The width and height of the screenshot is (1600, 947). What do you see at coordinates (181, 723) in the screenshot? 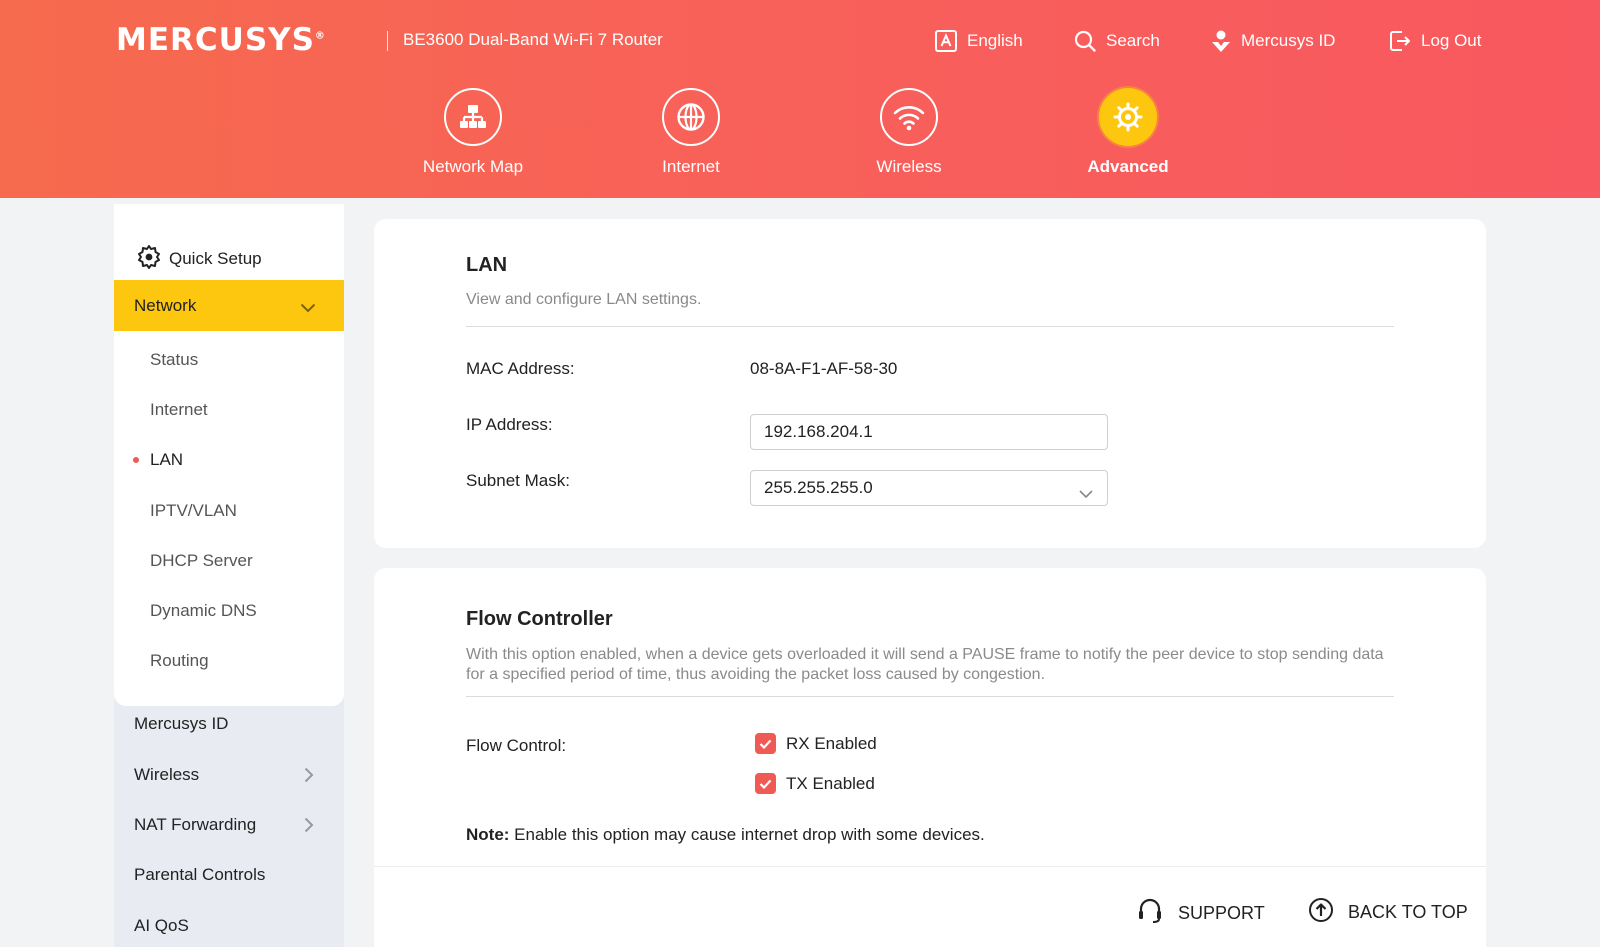
I see `sidebar-item-label: Mercusys ID` at bounding box center [181, 723].